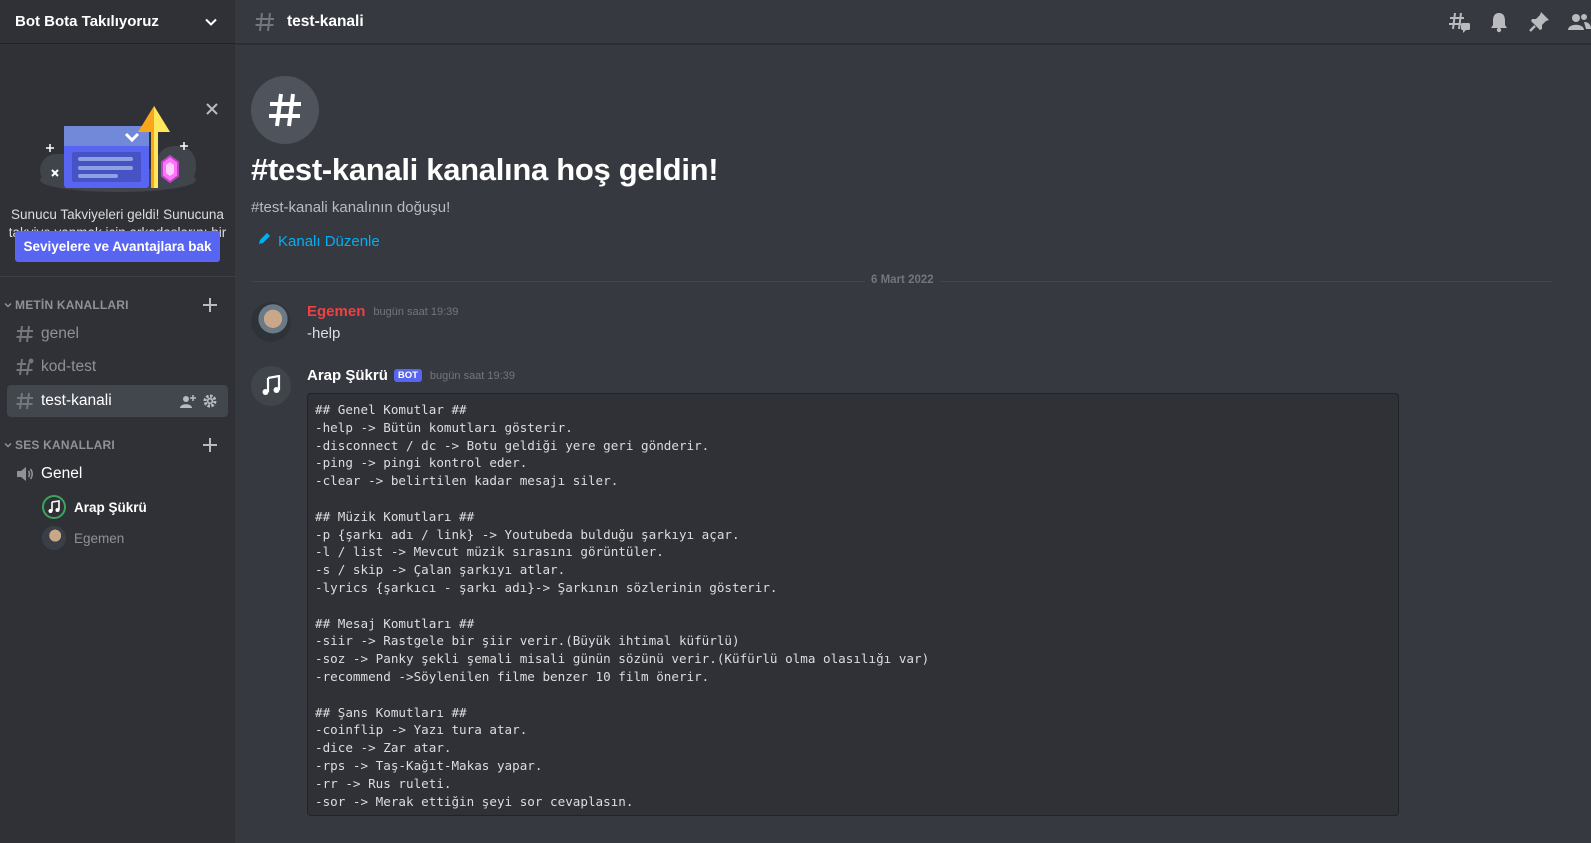 The height and width of the screenshot is (843, 1591). Describe the element at coordinates (62, 473) in the screenshot. I see `voice-channel-label: Genel` at that location.